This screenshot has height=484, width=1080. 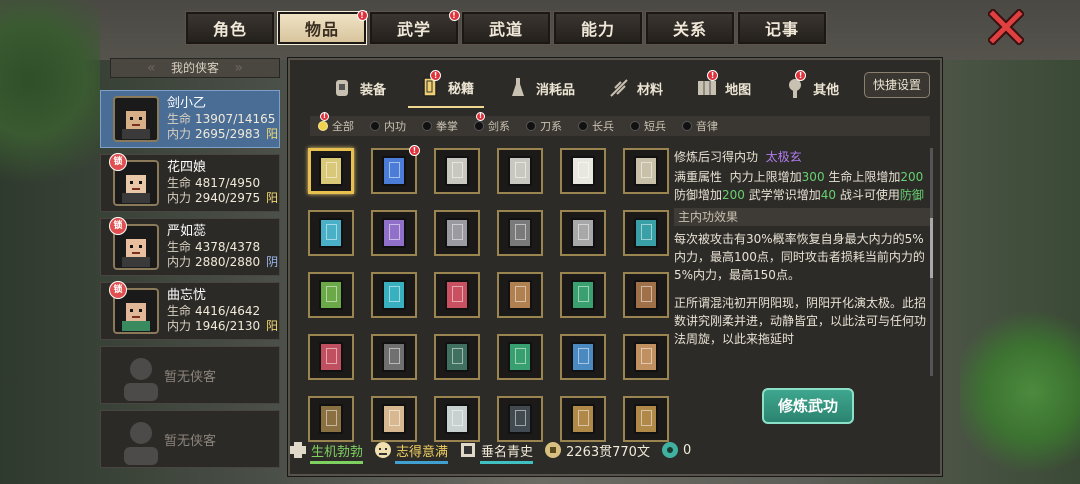 What do you see at coordinates (808, 406) in the screenshot?
I see `train-skill-button: 修炼武功` at bounding box center [808, 406].